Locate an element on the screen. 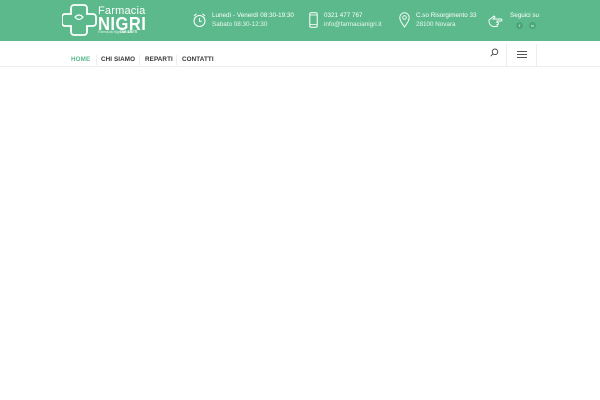 This screenshot has width=600, height=400. alarm-clock-icon is located at coordinates (199, 20).